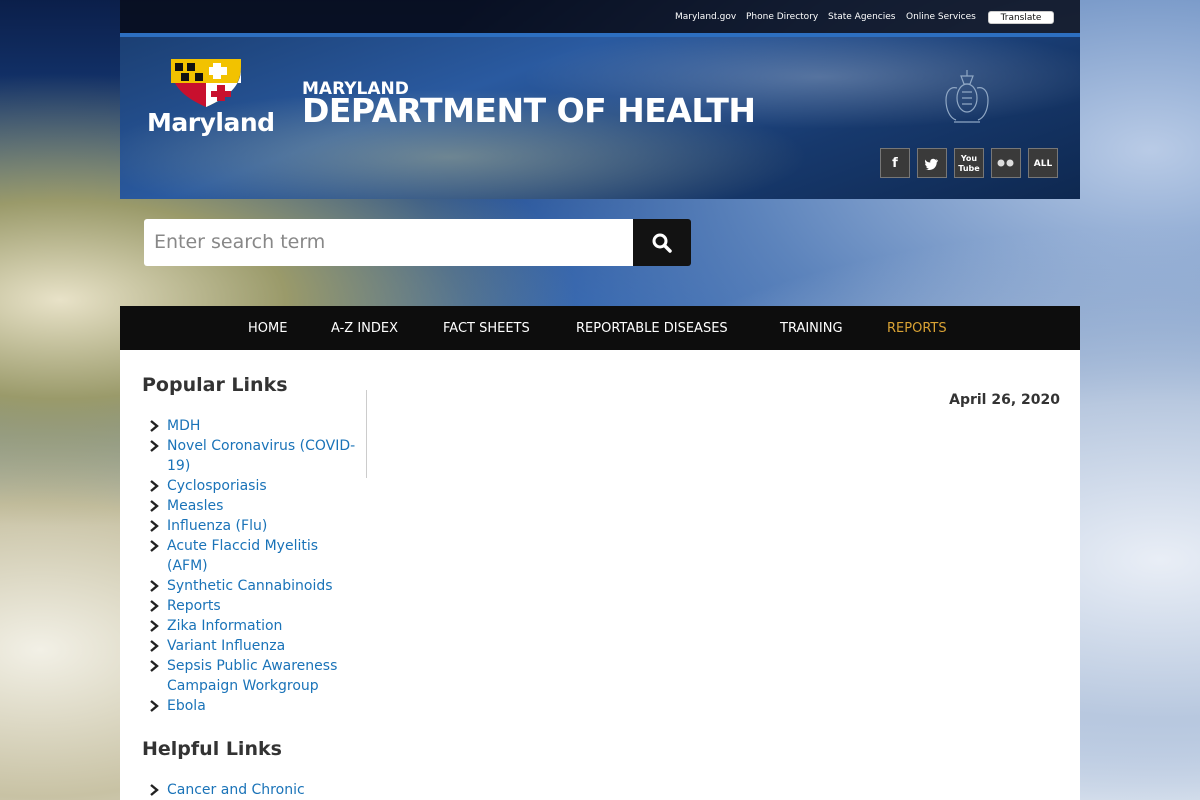 Image resolution: width=1200 pixels, height=800 pixels. I want to click on translate-button: Translate, so click(1021, 17).